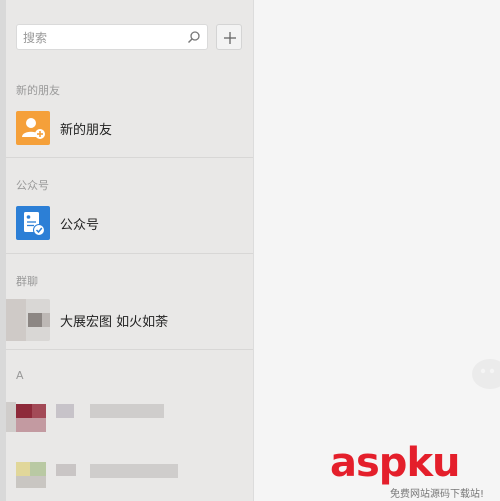 This screenshot has width=500, height=501. What do you see at coordinates (437, 494) in the screenshot?
I see `watermark-subtitle: 免费网站源码下载站!` at bounding box center [437, 494].